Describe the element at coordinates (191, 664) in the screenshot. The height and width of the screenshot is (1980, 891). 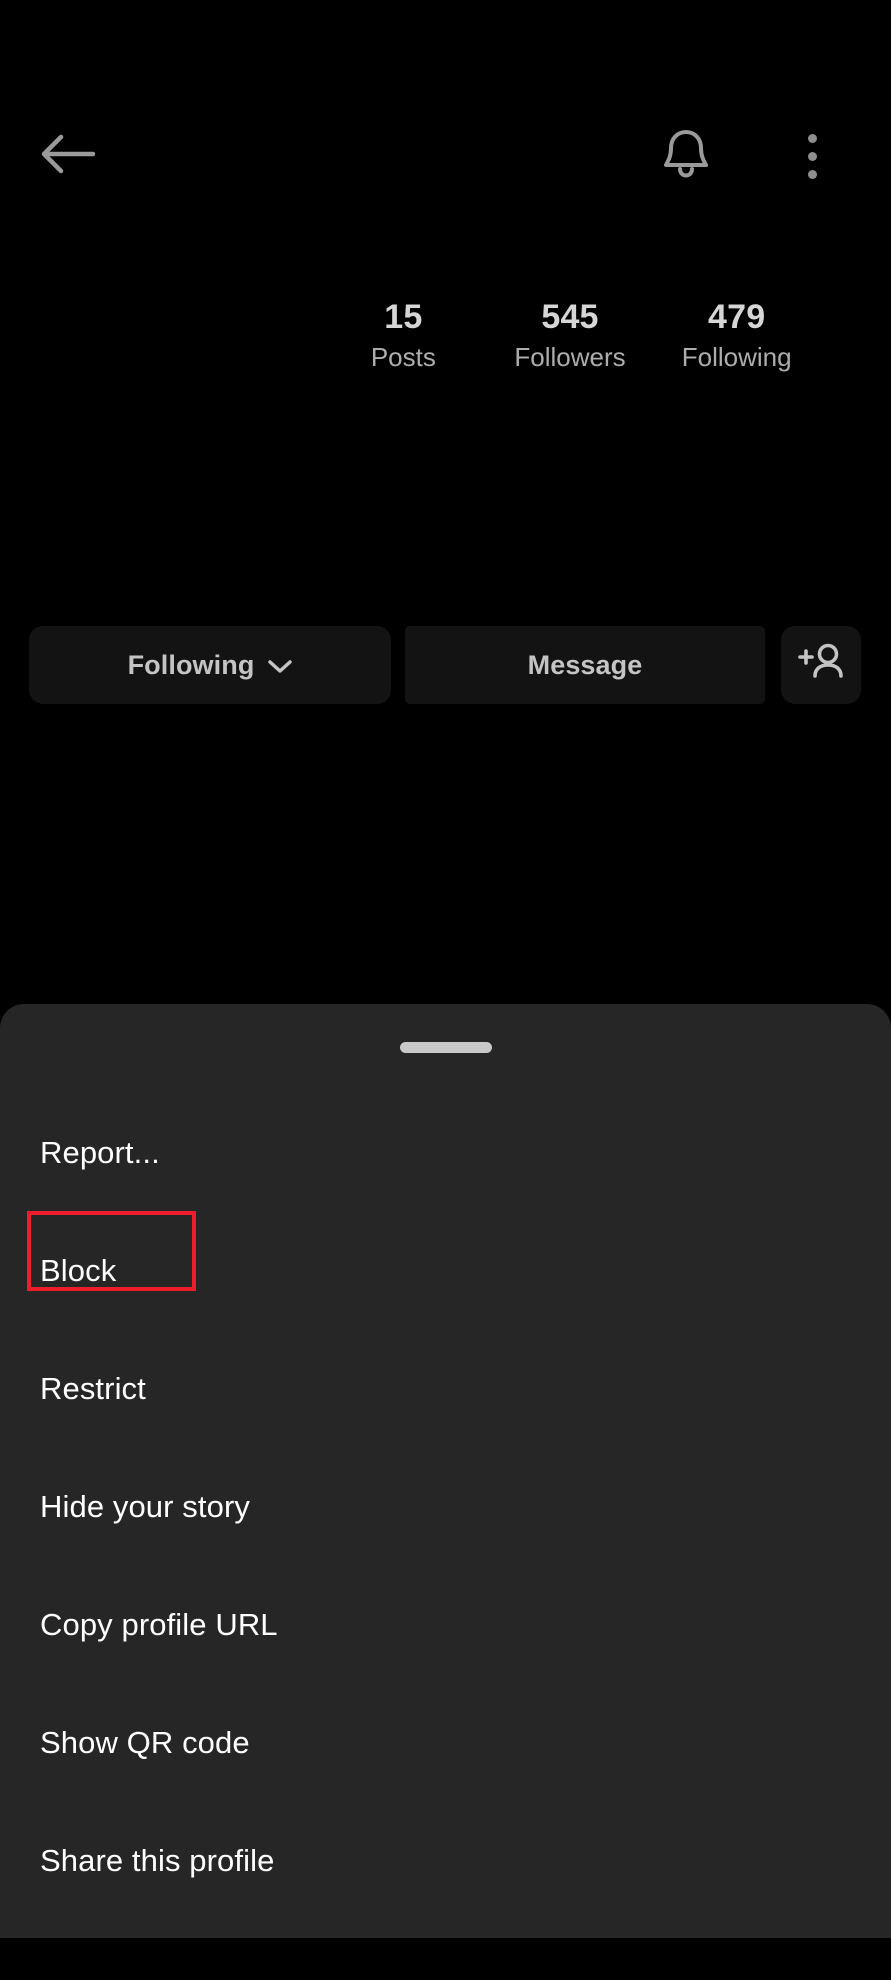
I see `following-button-label: Following` at that location.